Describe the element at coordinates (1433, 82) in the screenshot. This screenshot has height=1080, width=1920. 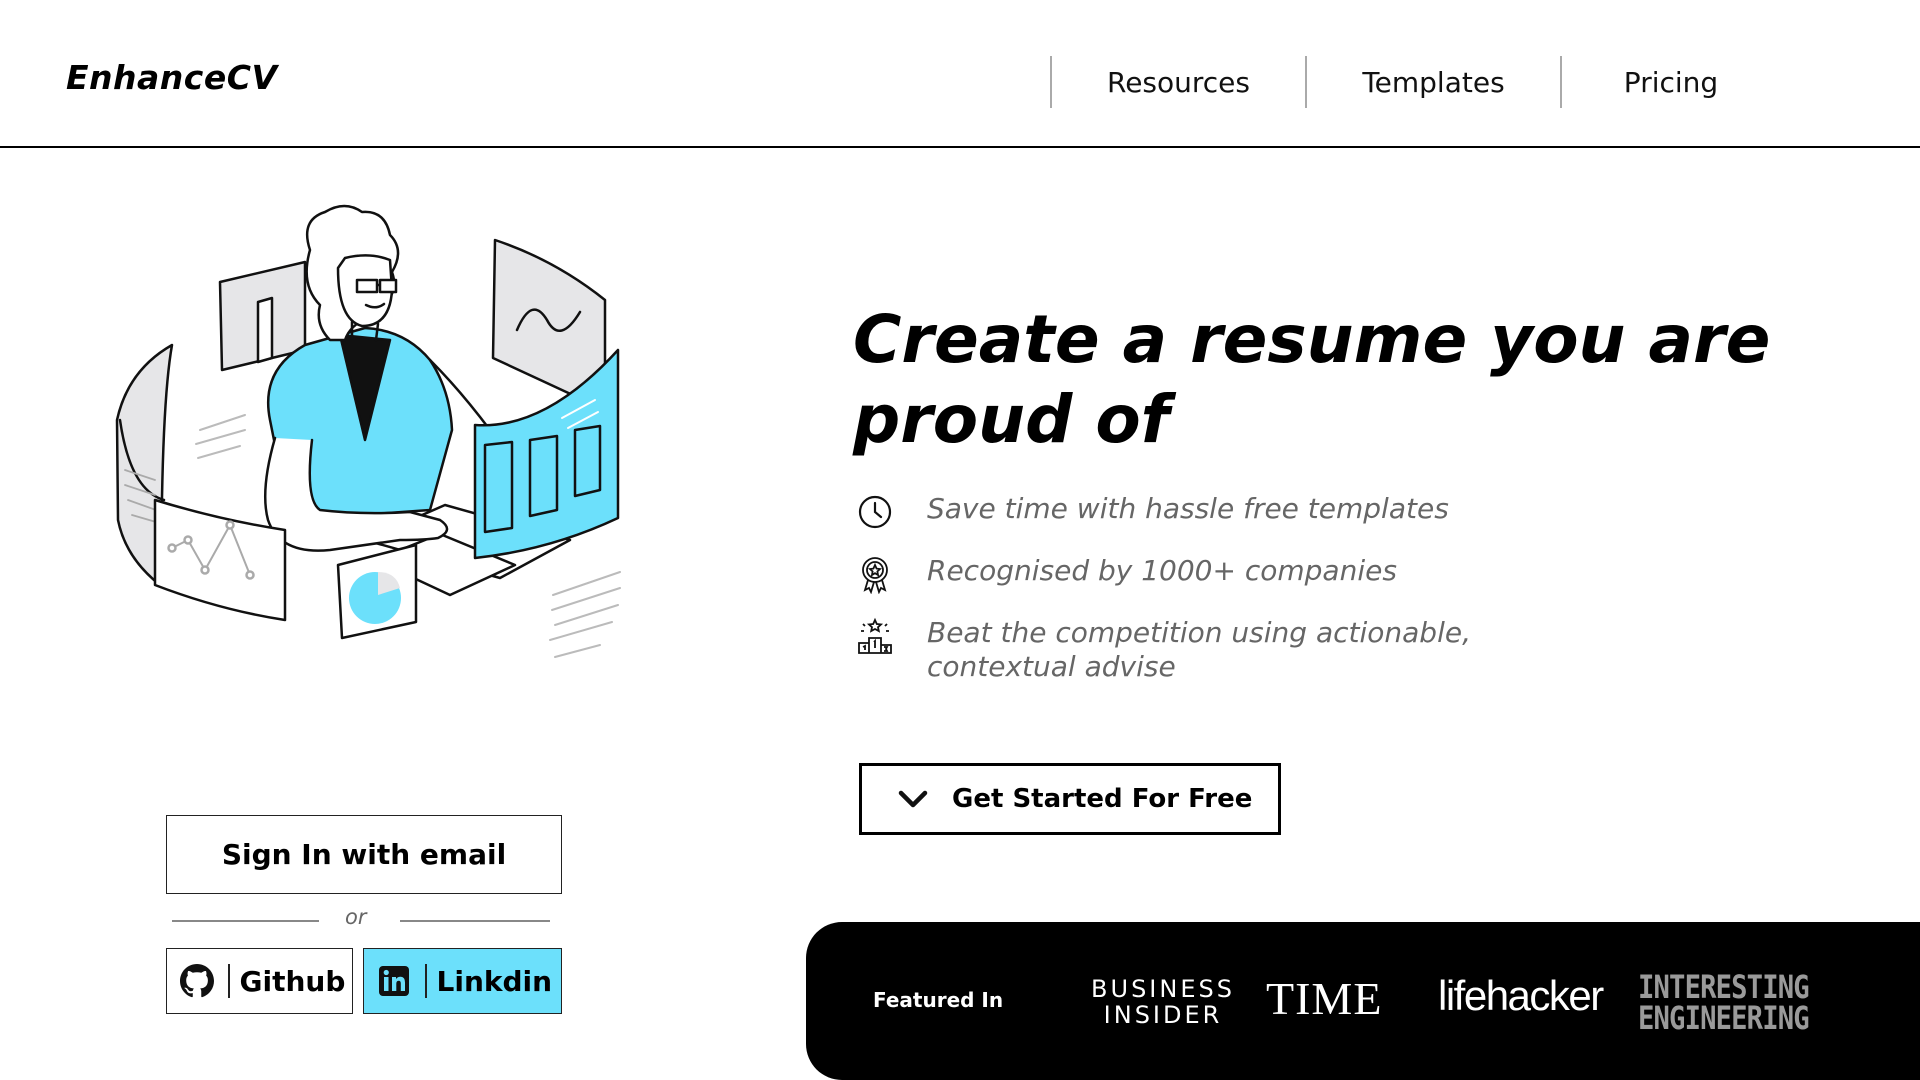
I see `nav-templates: Templates` at that location.